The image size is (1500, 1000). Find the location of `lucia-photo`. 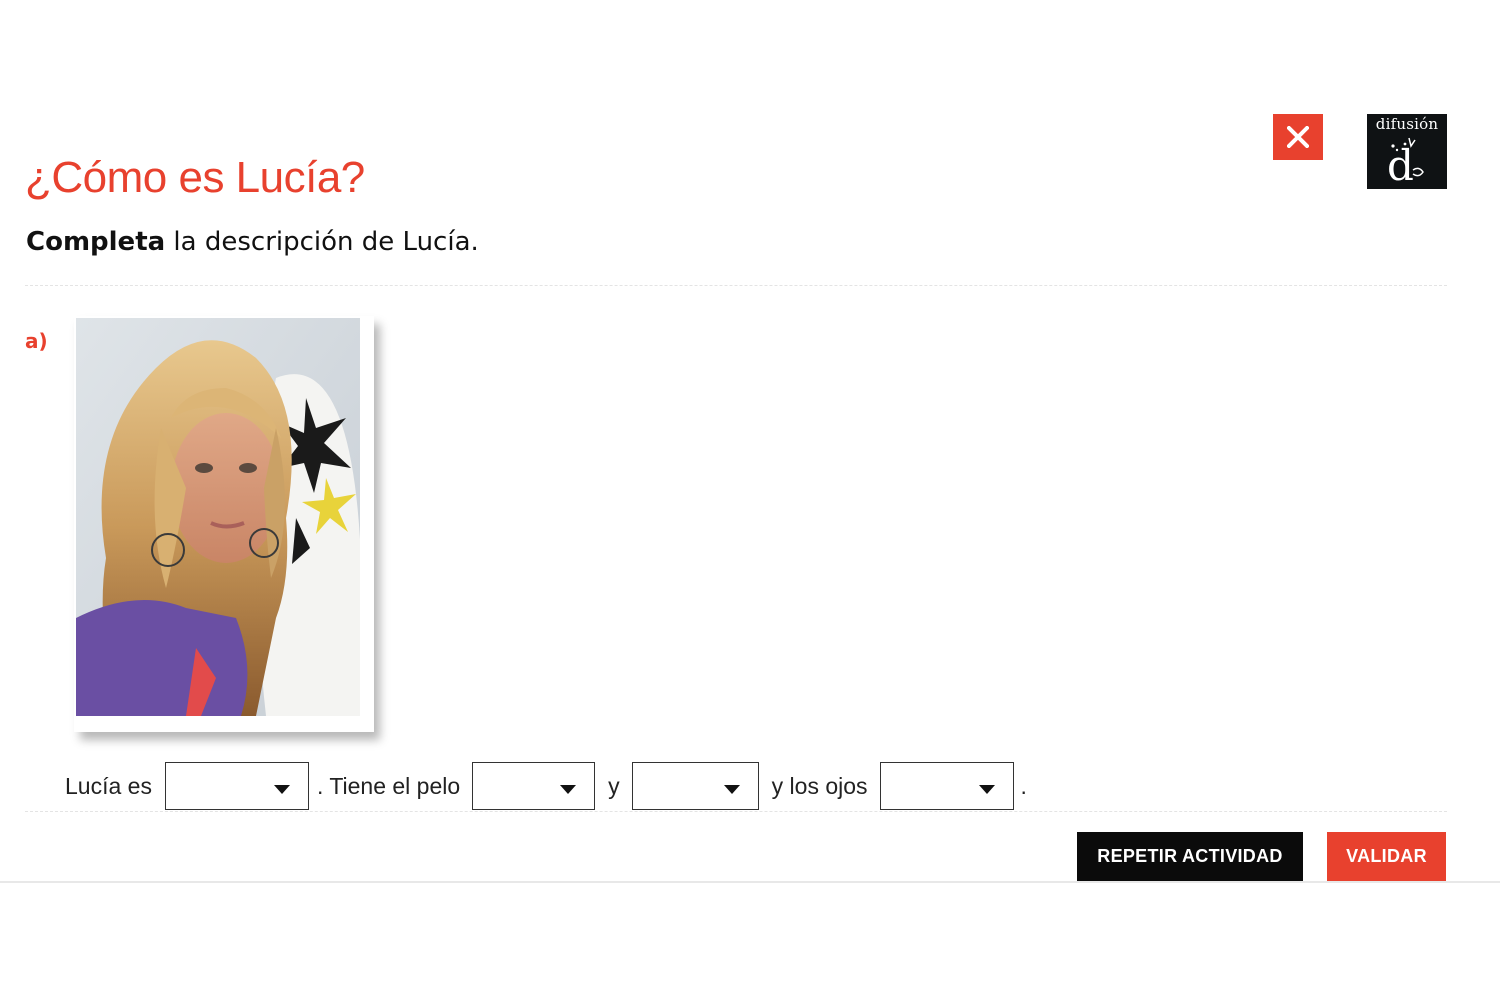

lucia-photo is located at coordinates (218, 517).